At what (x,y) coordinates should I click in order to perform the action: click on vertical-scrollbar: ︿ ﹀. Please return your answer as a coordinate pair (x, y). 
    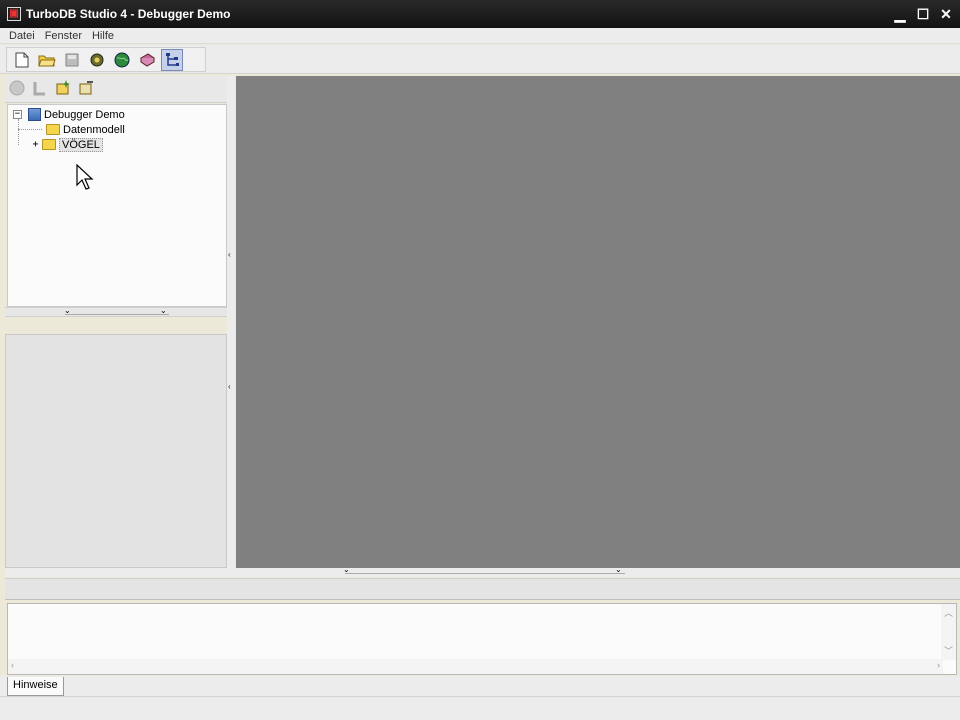
    Looking at the image, I should click on (948, 632).